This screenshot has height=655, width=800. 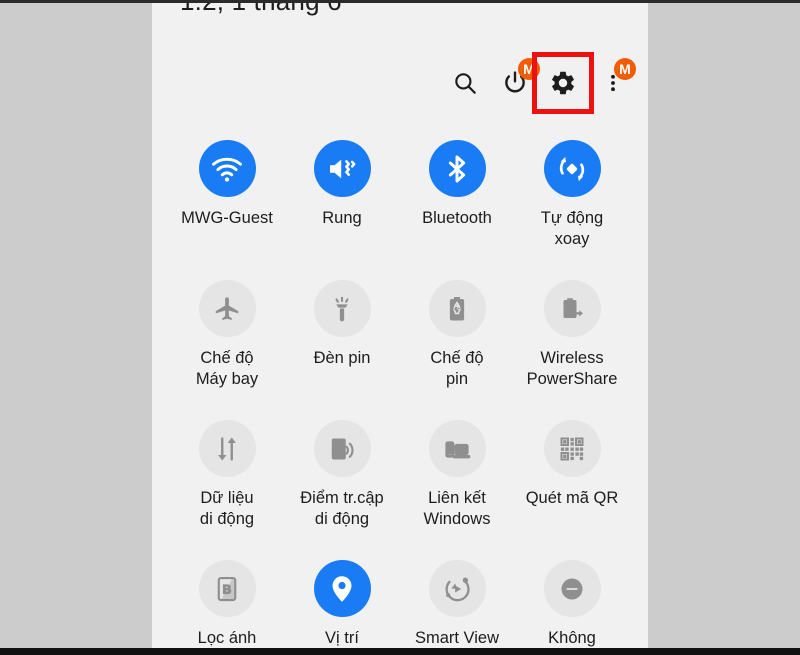 I want to click on qs-tile-wireless-powershare: Wireless PowerShare, so click(x=572, y=335).